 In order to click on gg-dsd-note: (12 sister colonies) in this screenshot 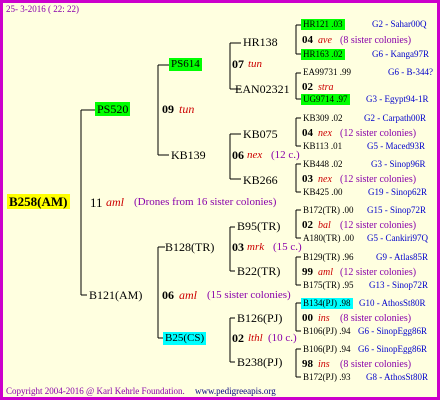, I will do `click(378, 272)`.